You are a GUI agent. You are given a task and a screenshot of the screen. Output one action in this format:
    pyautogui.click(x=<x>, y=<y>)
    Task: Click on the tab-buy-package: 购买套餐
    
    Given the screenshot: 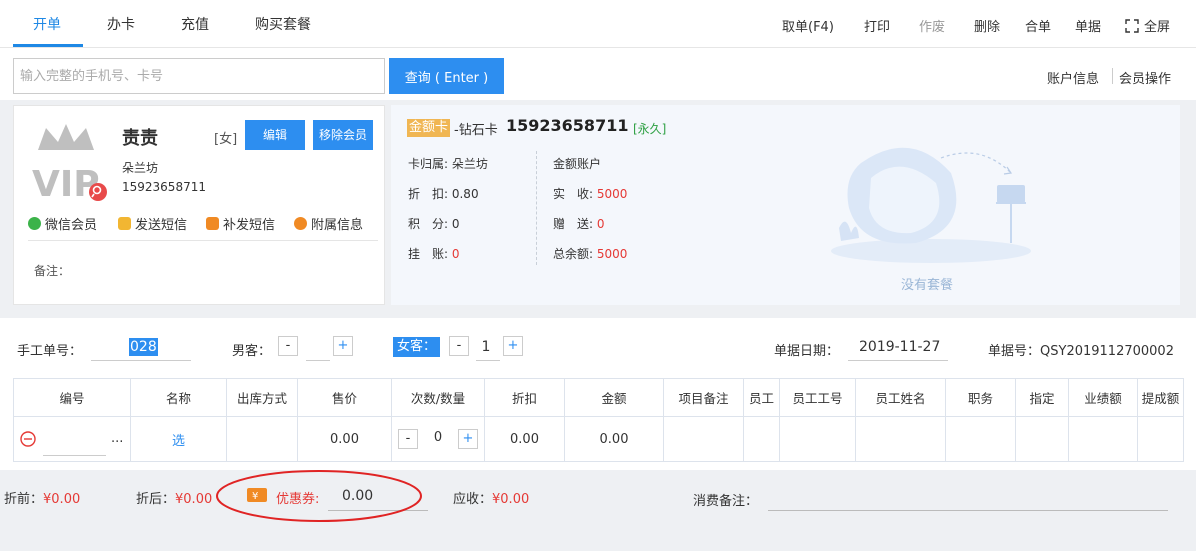 What is the action you would take?
    pyautogui.click(x=283, y=24)
    